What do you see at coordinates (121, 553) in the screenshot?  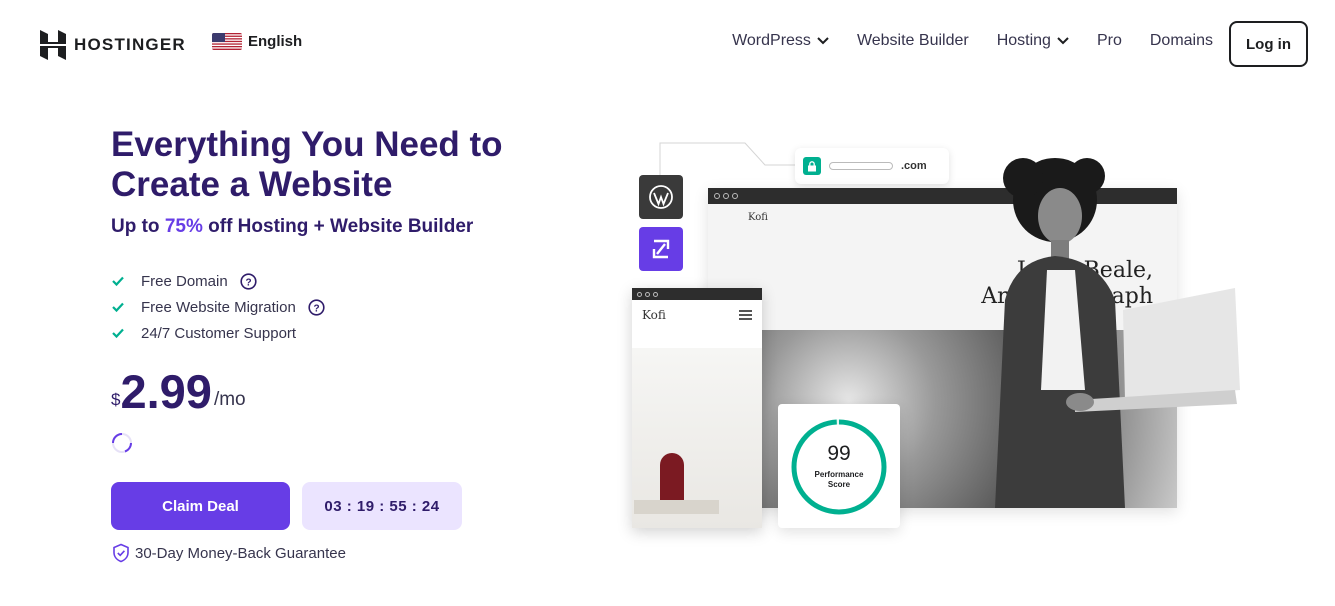 I see `shield-check-icon` at bounding box center [121, 553].